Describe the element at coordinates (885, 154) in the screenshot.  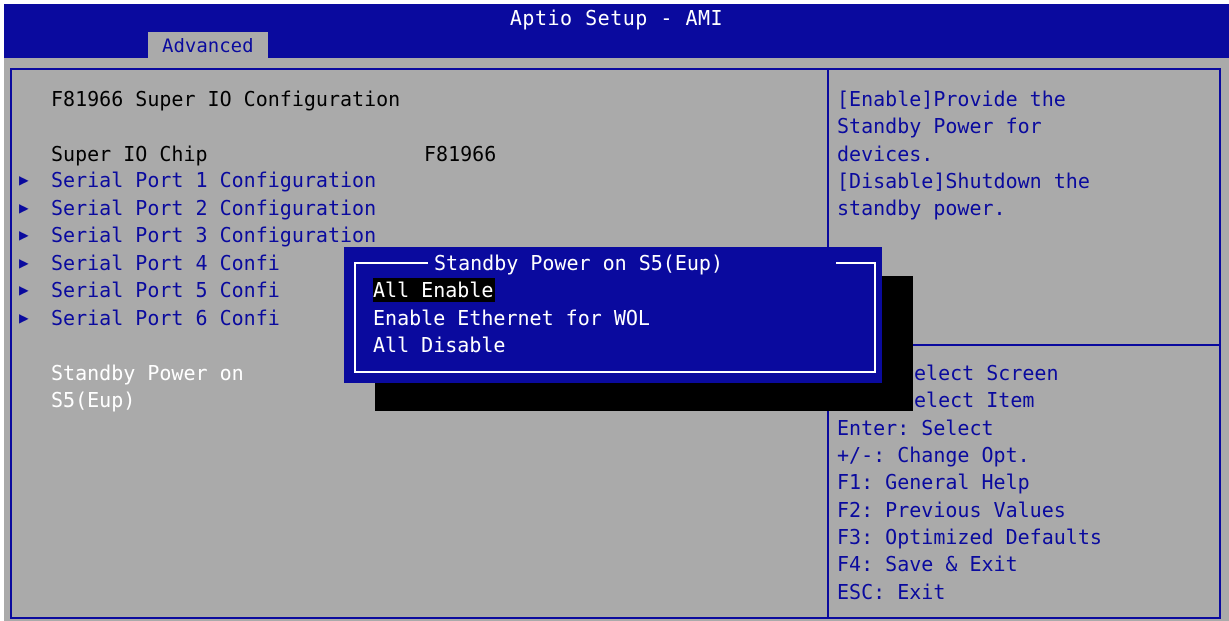
I see `help-line: devices.` at that location.